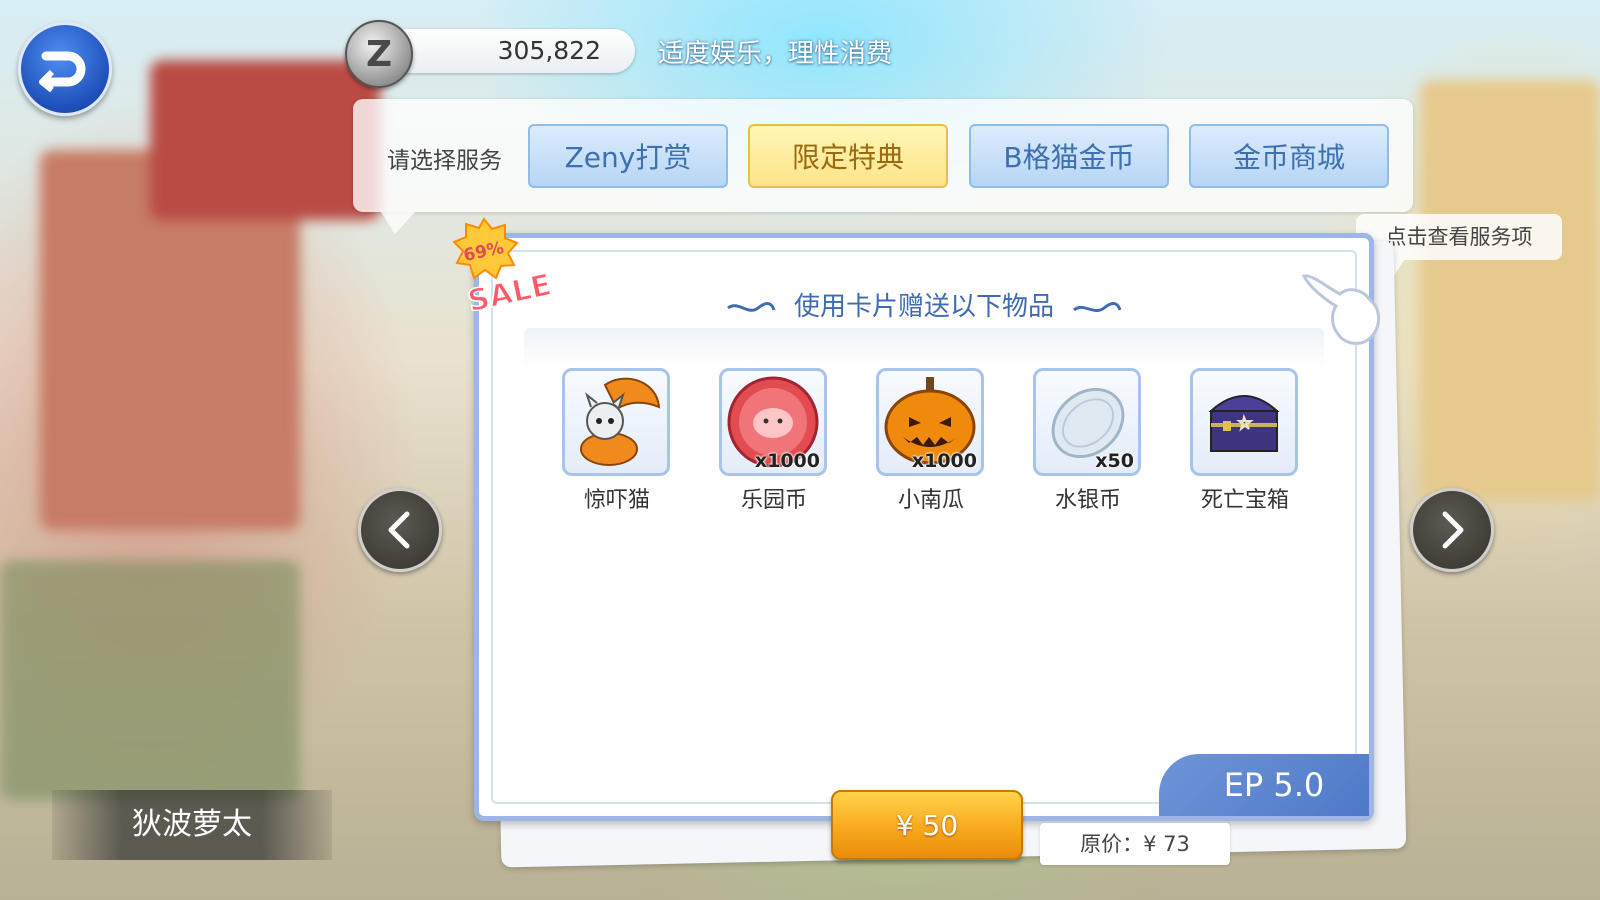 This screenshot has width=1600, height=900. I want to click on next-arrow-button, so click(1452, 530).